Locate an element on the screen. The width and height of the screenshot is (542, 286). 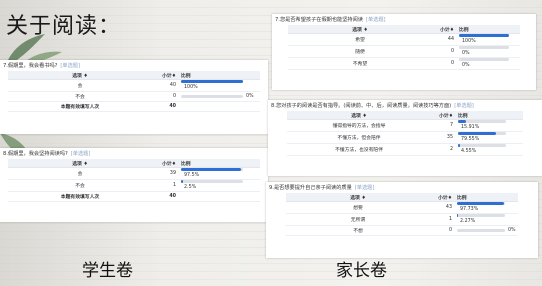
count-value: 44 is located at coordinates (444, 39).